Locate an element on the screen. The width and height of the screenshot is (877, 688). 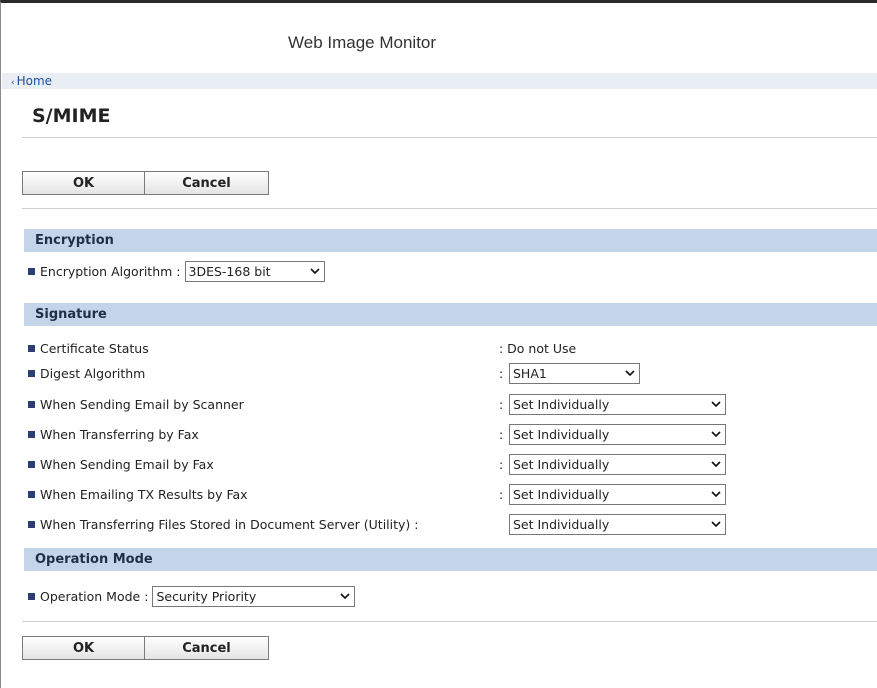
certificate-status-value: : Do not Use is located at coordinates (538, 348).